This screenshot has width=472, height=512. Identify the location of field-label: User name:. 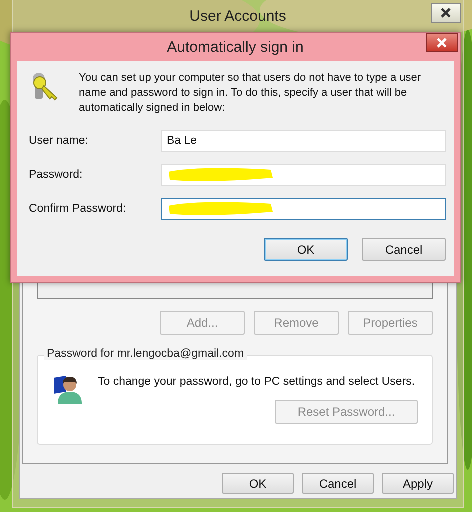
(59, 141).